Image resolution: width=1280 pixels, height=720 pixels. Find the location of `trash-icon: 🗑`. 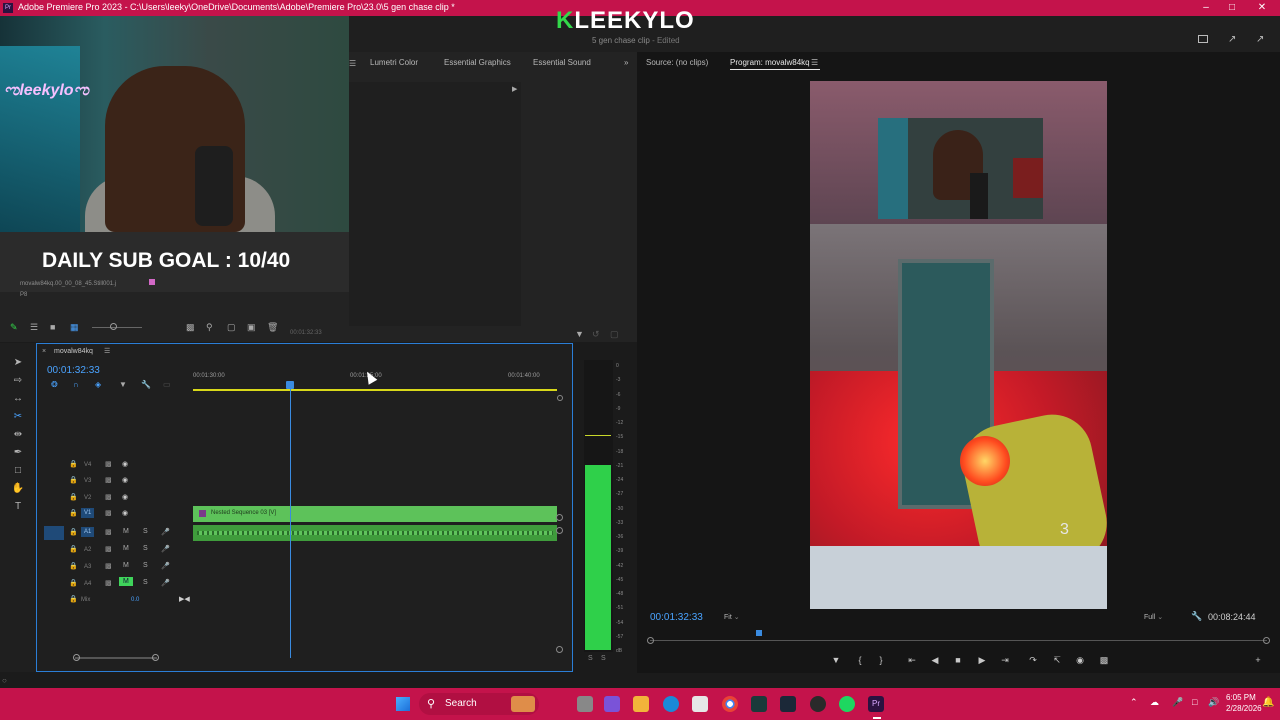

trash-icon: 🗑 is located at coordinates (272, 327).